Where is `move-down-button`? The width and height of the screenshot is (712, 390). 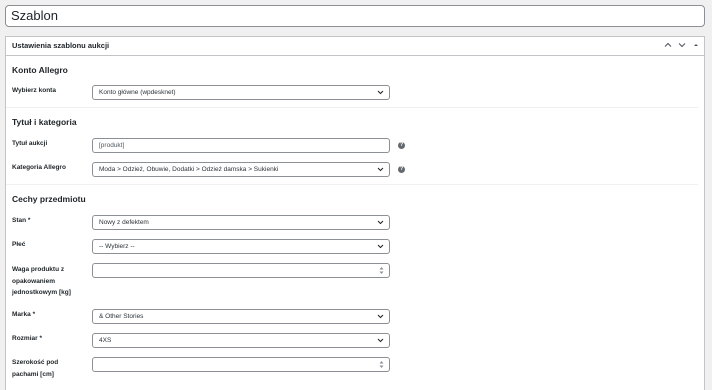
move-down-button is located at coordinates (682, 45).